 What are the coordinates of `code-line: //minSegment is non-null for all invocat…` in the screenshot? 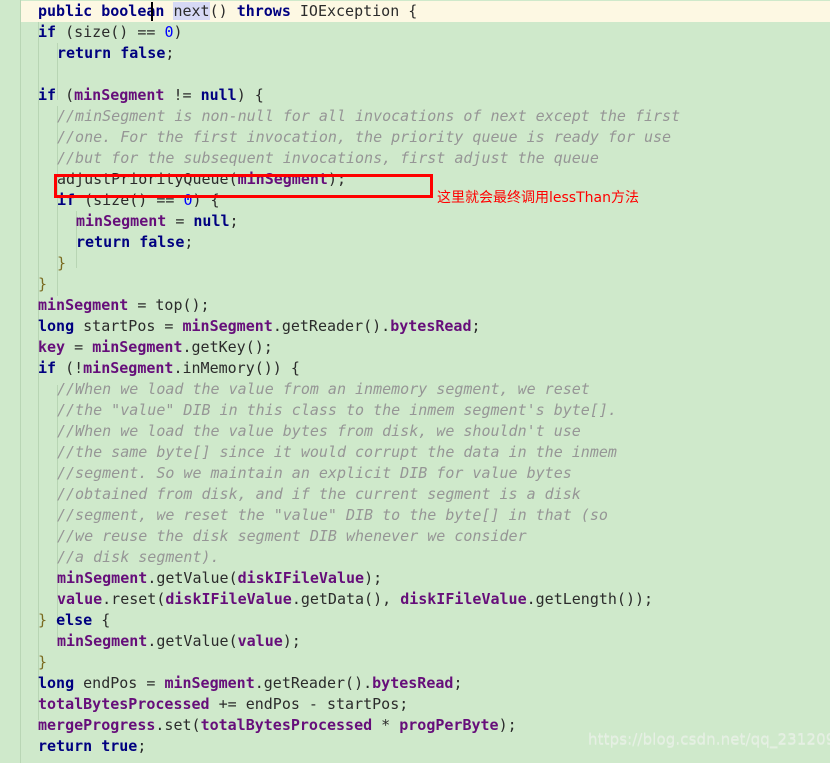 It's located at (415, 116).